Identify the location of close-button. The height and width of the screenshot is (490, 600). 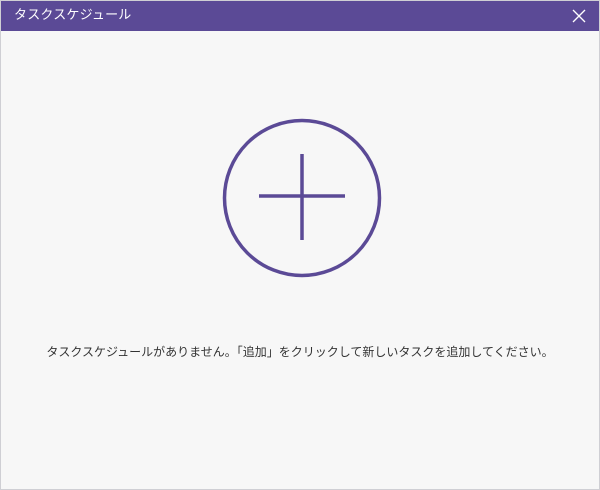
(579, 16).